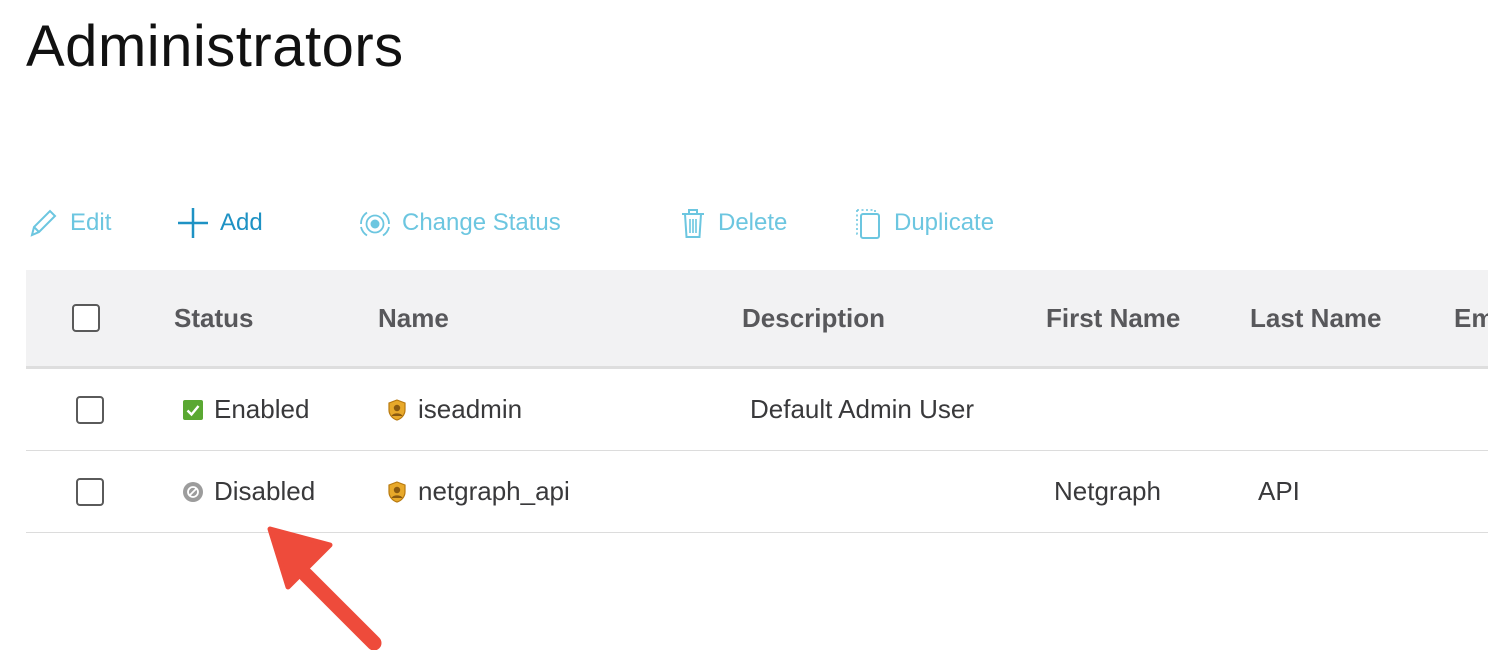 The image size is (1488, 655). What do you see at coordinates (215, 46) in the screenshot?
I see `page-title: Administrators` at bounding box center [215, 46].